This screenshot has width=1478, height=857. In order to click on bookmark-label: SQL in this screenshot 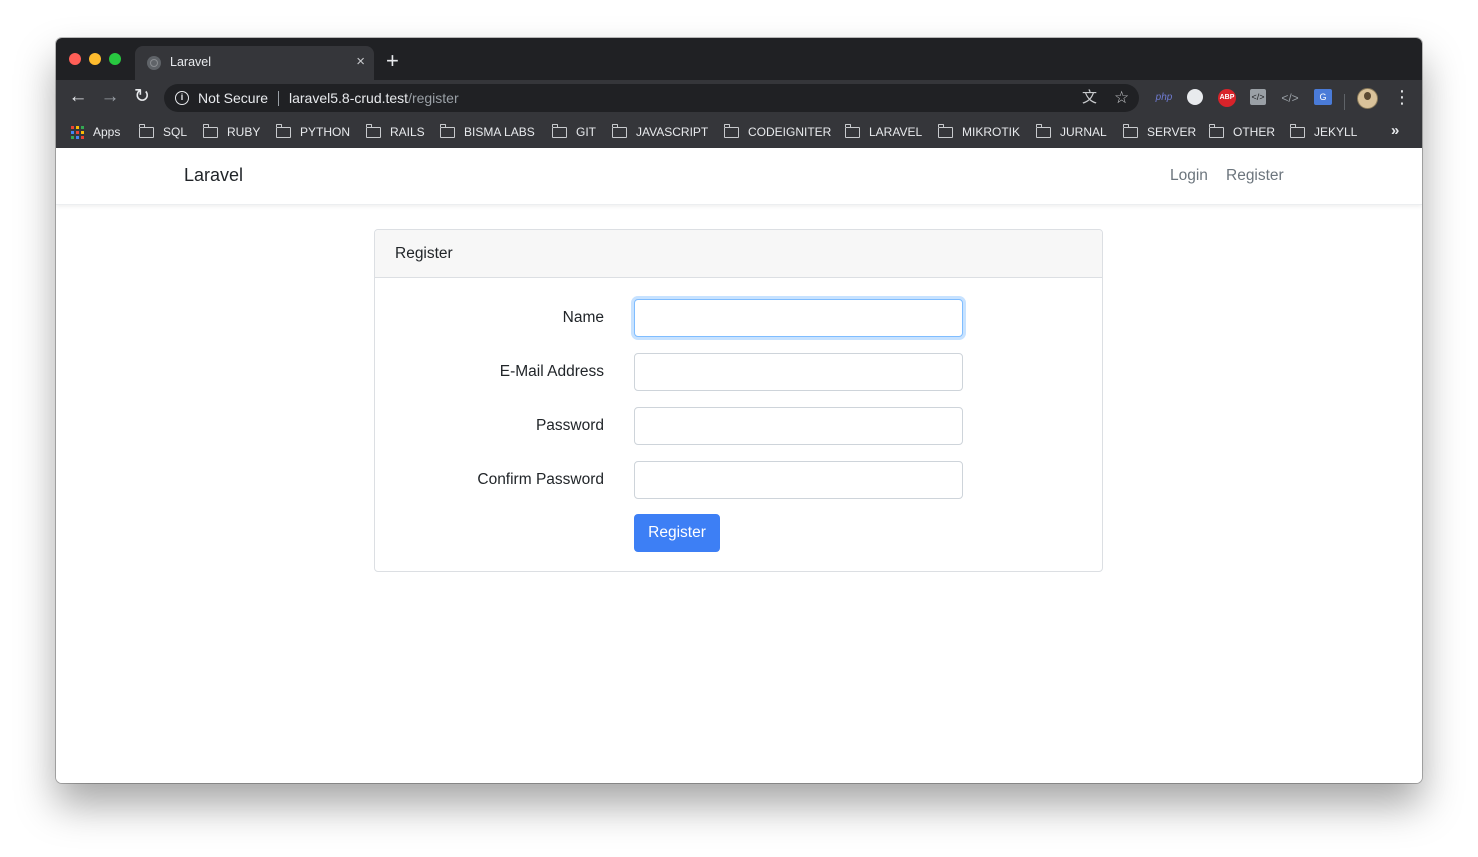, I will do `click(175, 132)`.